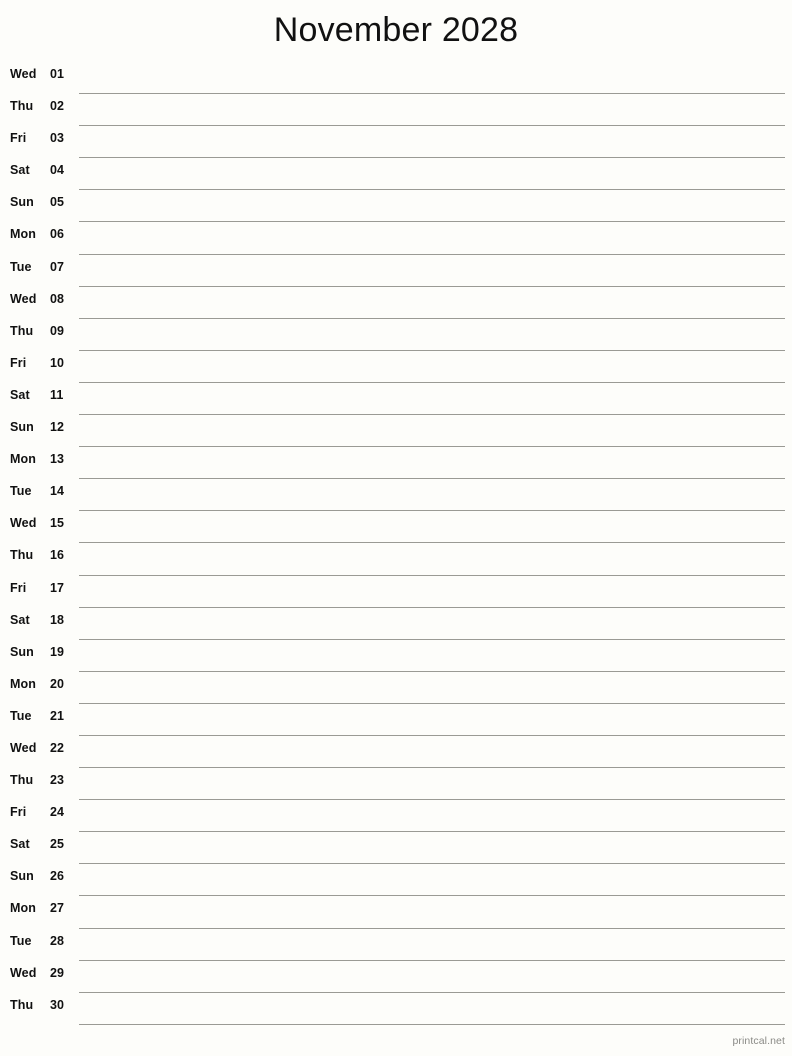  Describe the element at coordinates (57, 844) in the screenshot. I see `day-number: 25` at that location.